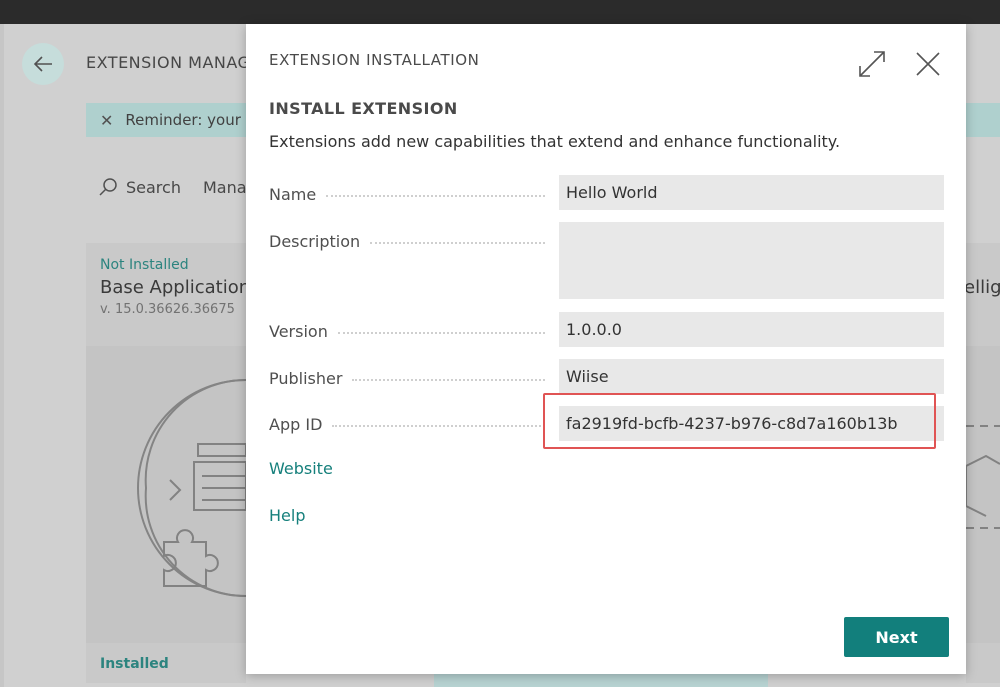  Describe the element at coordinates (751, 192) in the screenshot. I see `name-field: Hello World` at that location.